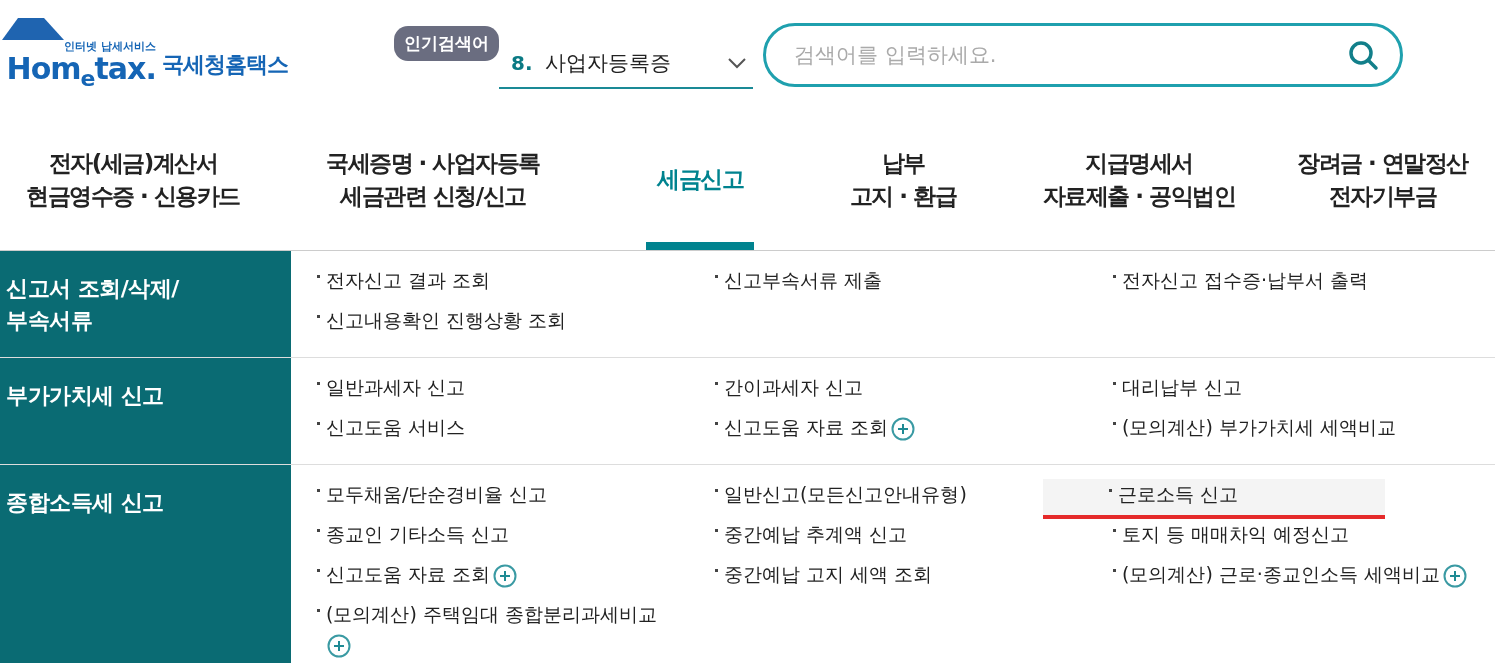  What do you see at coordinates (433, 180) in the screenshot?
I see `nav-tab: 국세증명 · 사업자등록 세금관련 신청/신고` at bounding box center [433, 180].